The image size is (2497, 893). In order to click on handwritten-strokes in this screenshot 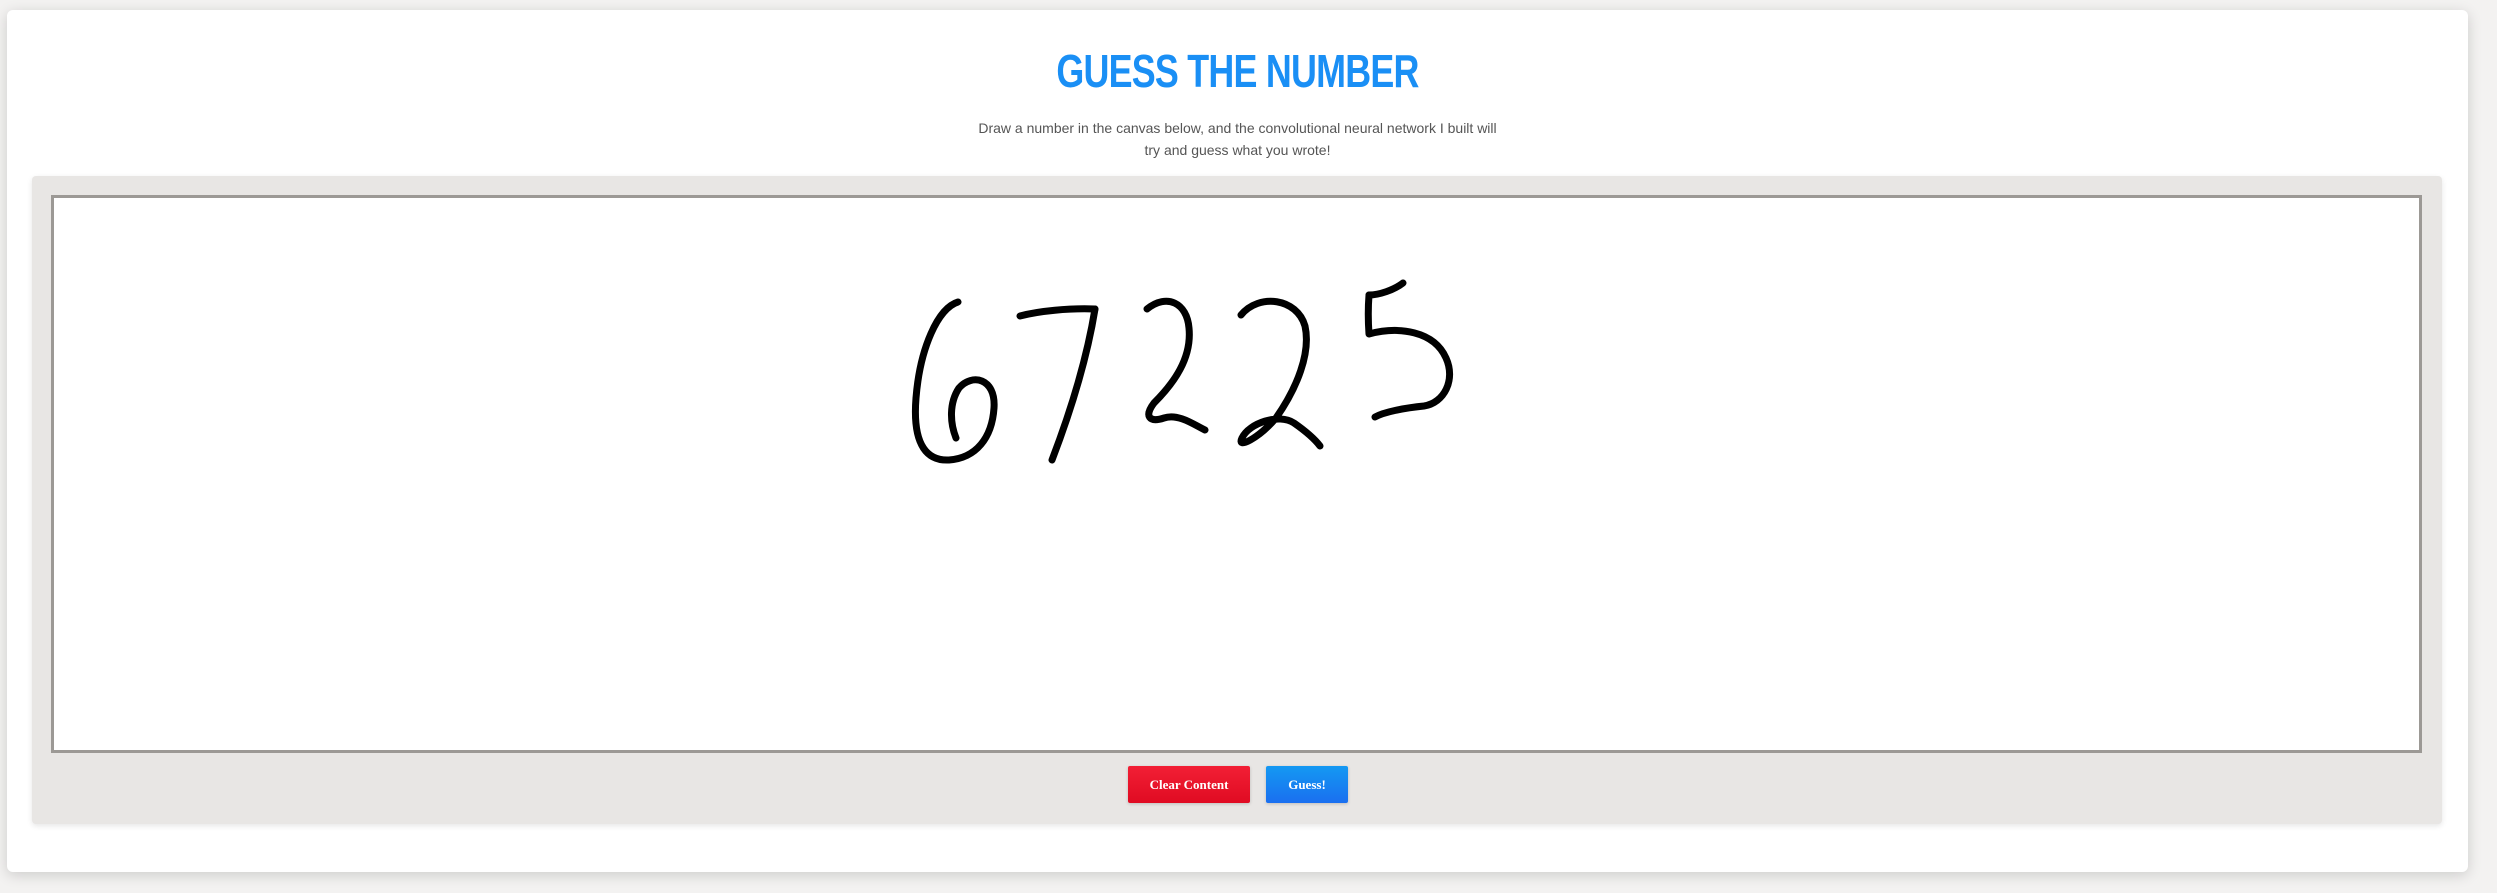, I will do `click(1182, 371)`.